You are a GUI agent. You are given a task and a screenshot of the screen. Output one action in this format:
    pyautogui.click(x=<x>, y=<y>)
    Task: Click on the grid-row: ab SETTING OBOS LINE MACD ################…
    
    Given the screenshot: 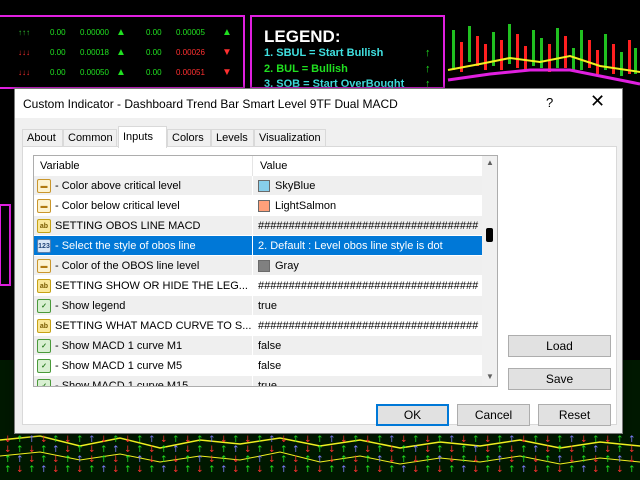 What is the action you would take?
    pyautogui.click(x=258, y=226)
    